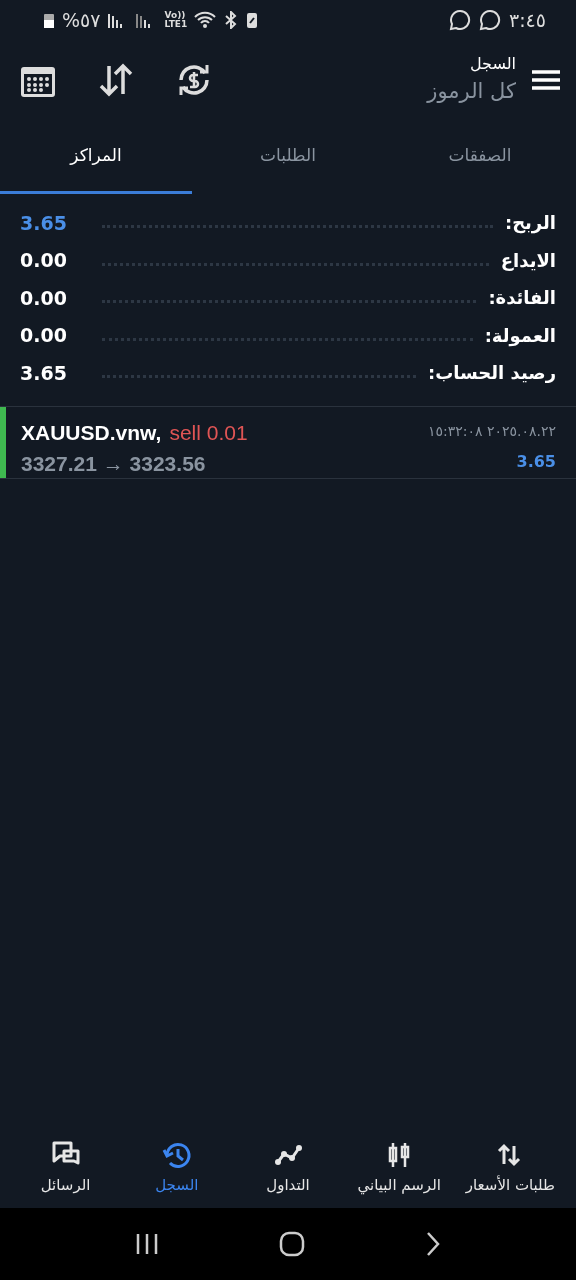  I want to click on recent-apps-icon, so click(147, 1244).